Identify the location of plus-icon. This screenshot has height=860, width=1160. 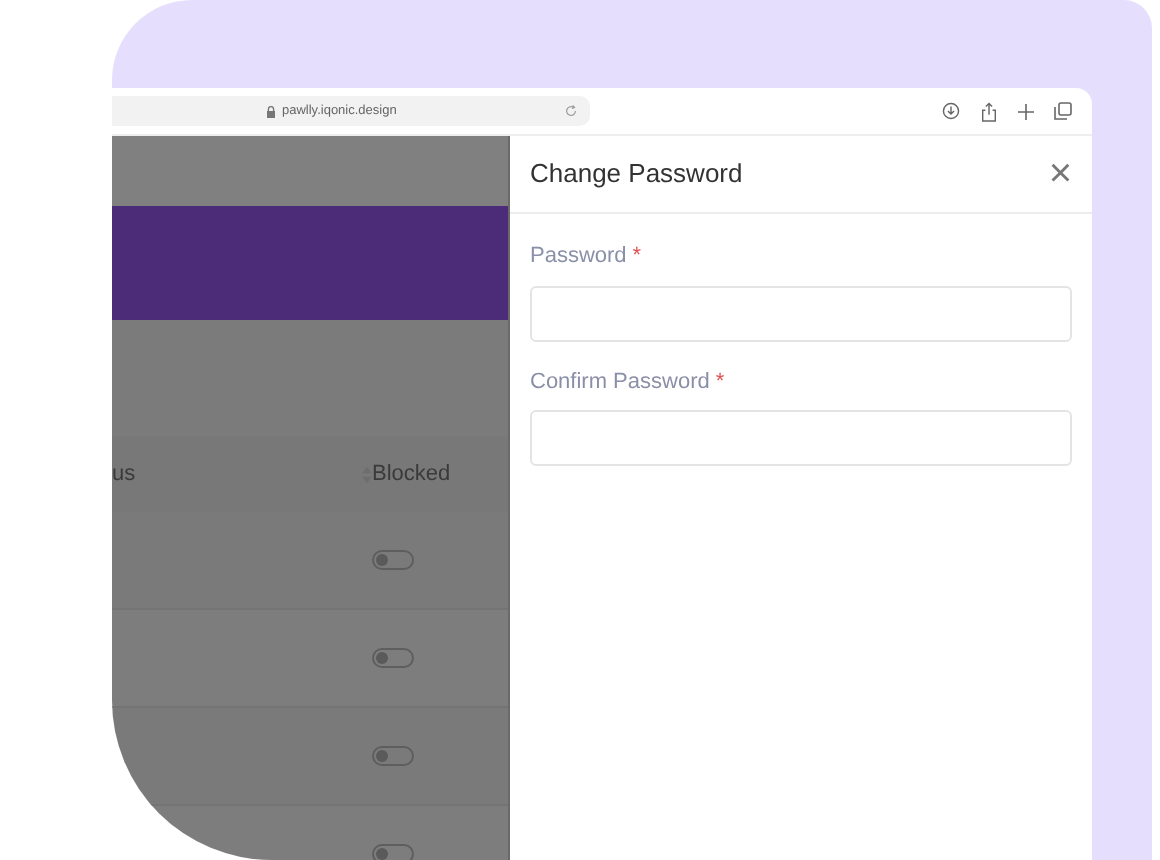
(1026, 111).